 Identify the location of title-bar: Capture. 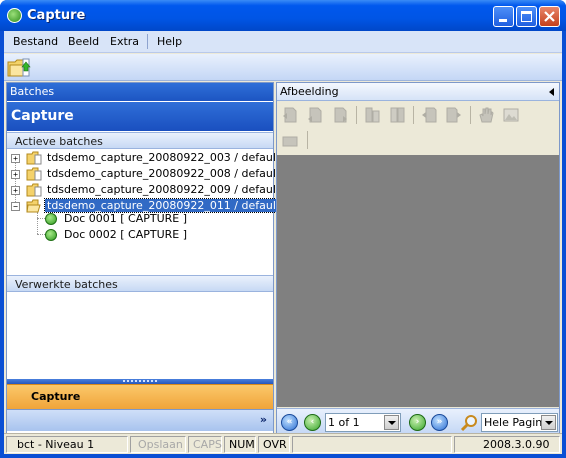
(283, 15).